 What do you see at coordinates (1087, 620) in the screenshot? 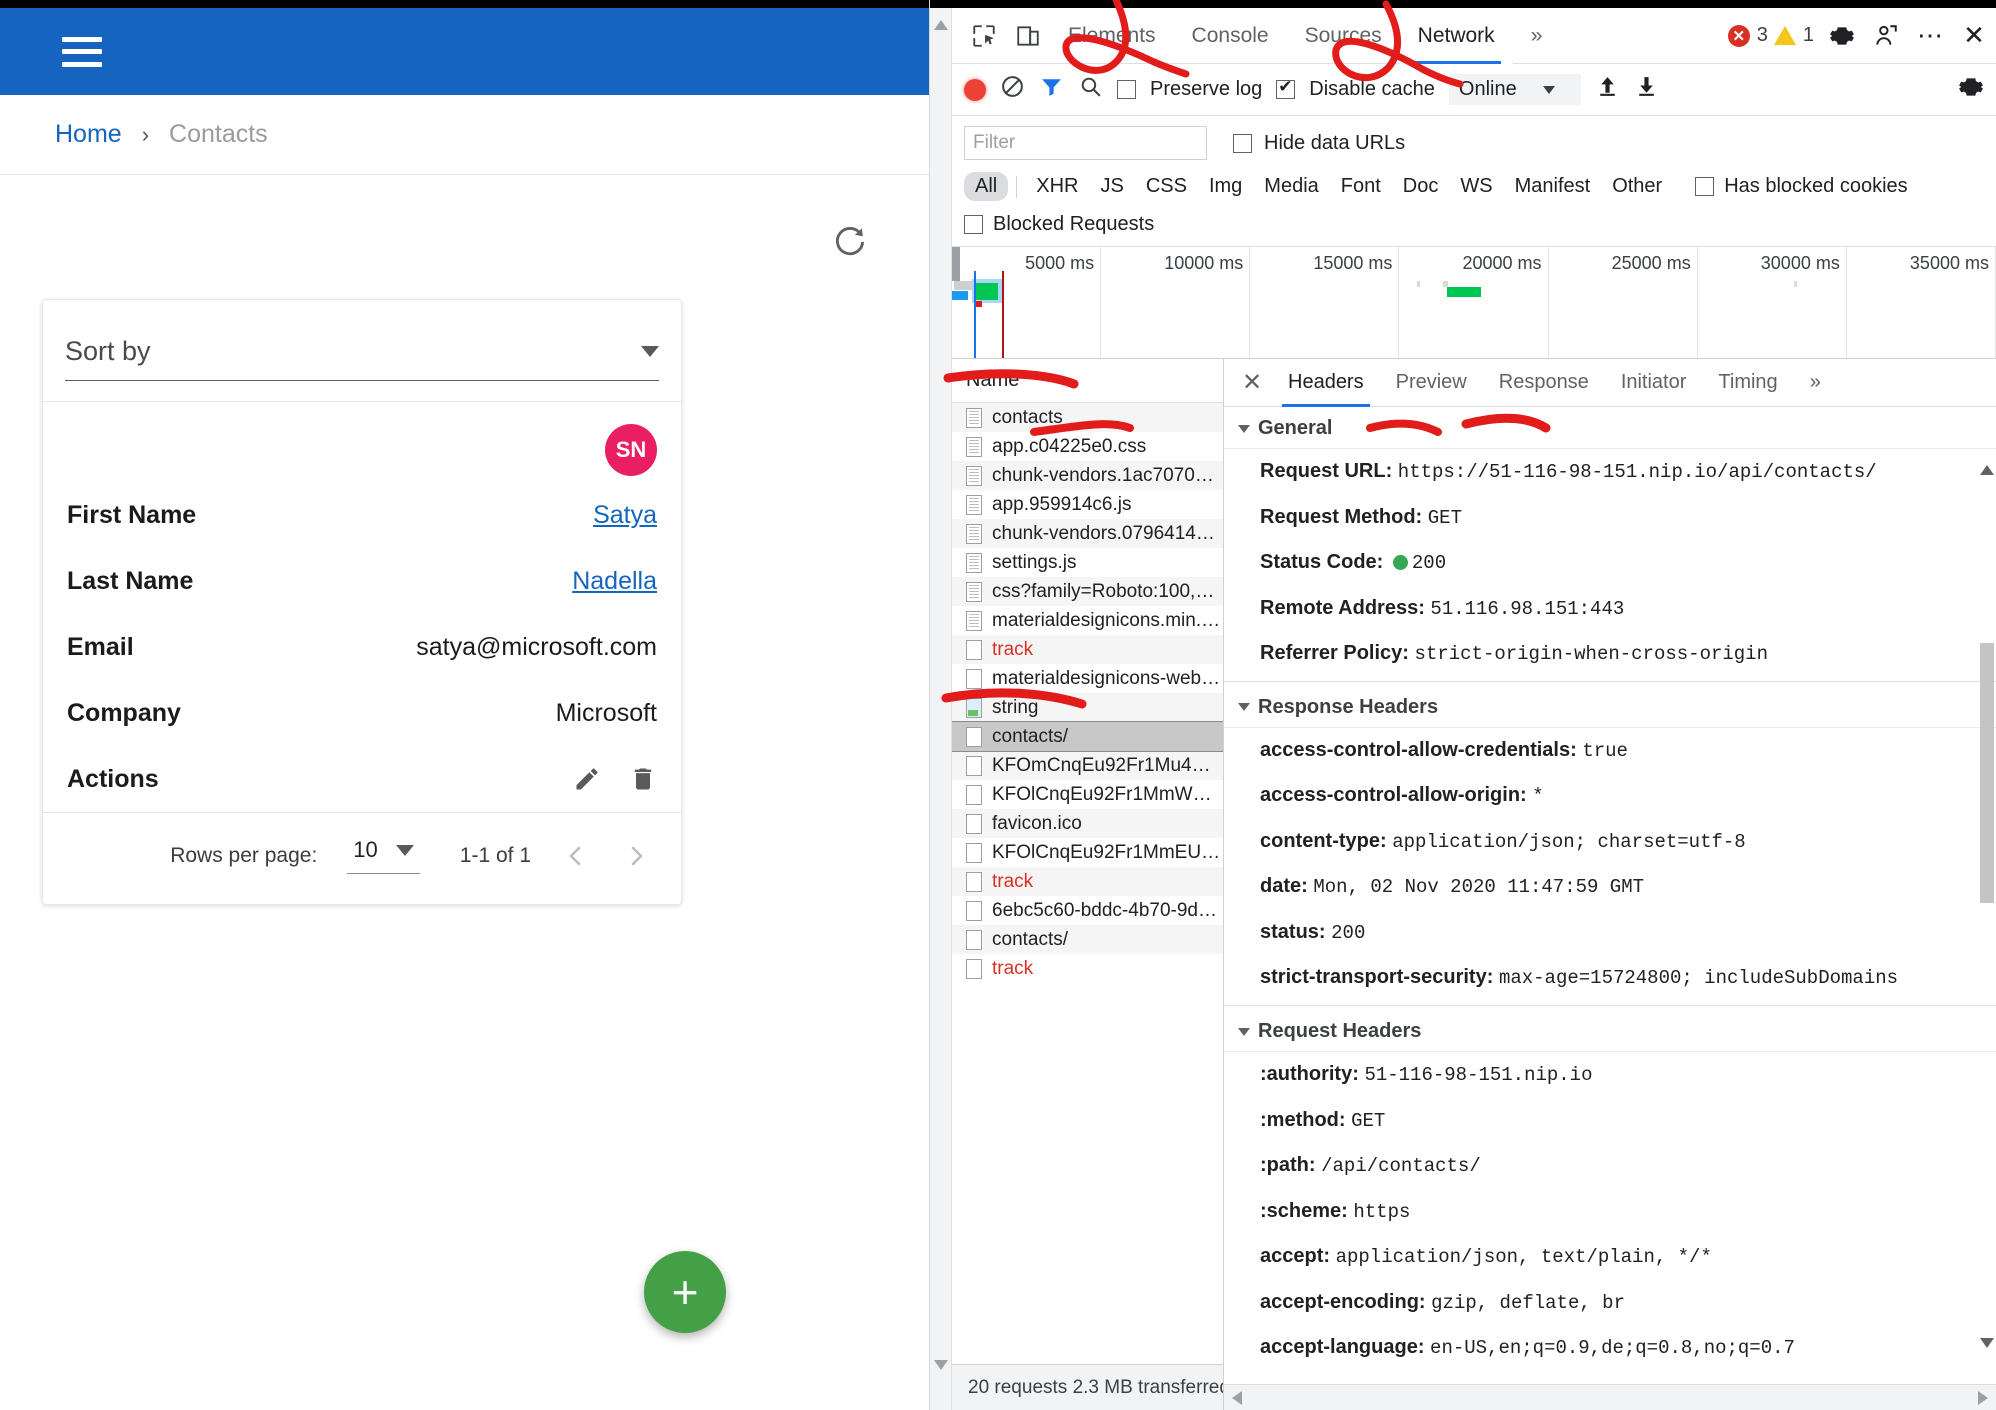
I see `request-row: materialdesignicons.min.css` at bounding box center [1087, 620].